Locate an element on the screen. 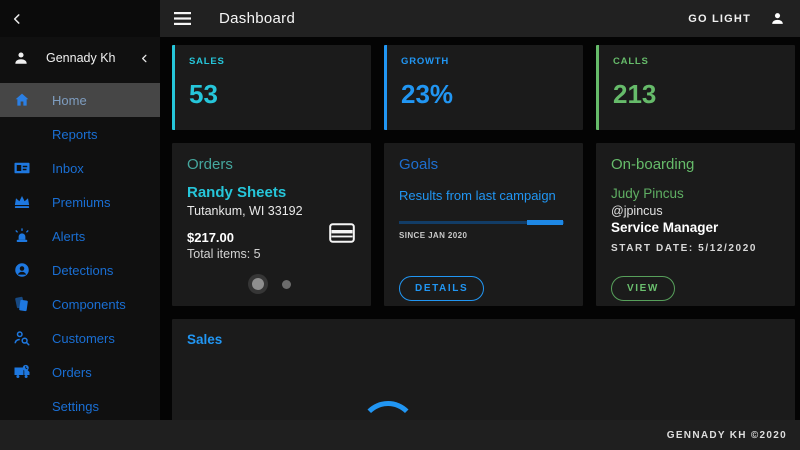  account-icon is located at coordinates (777, 18).